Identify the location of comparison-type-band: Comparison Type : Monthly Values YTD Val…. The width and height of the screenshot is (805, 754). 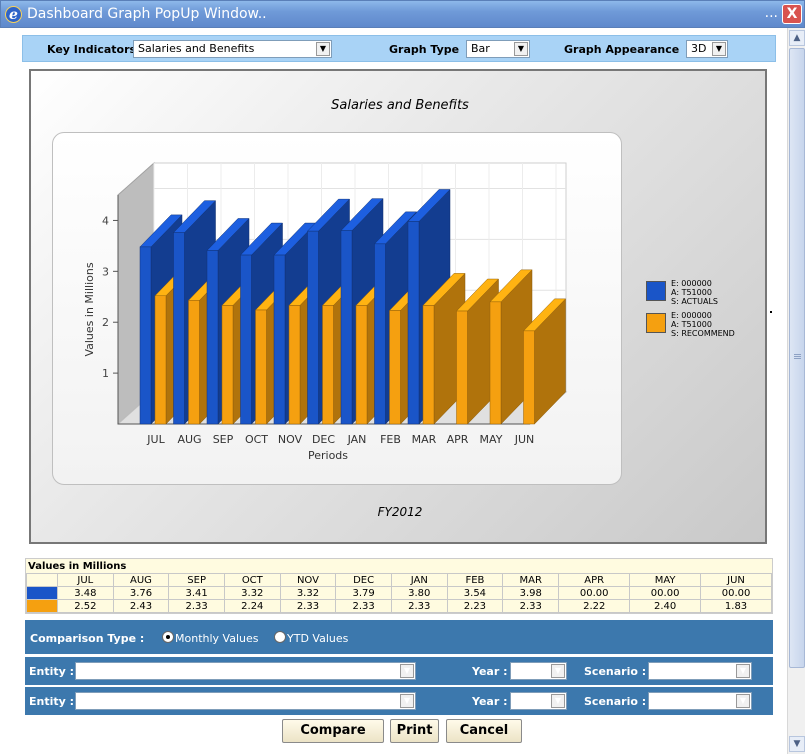
(399, 637).